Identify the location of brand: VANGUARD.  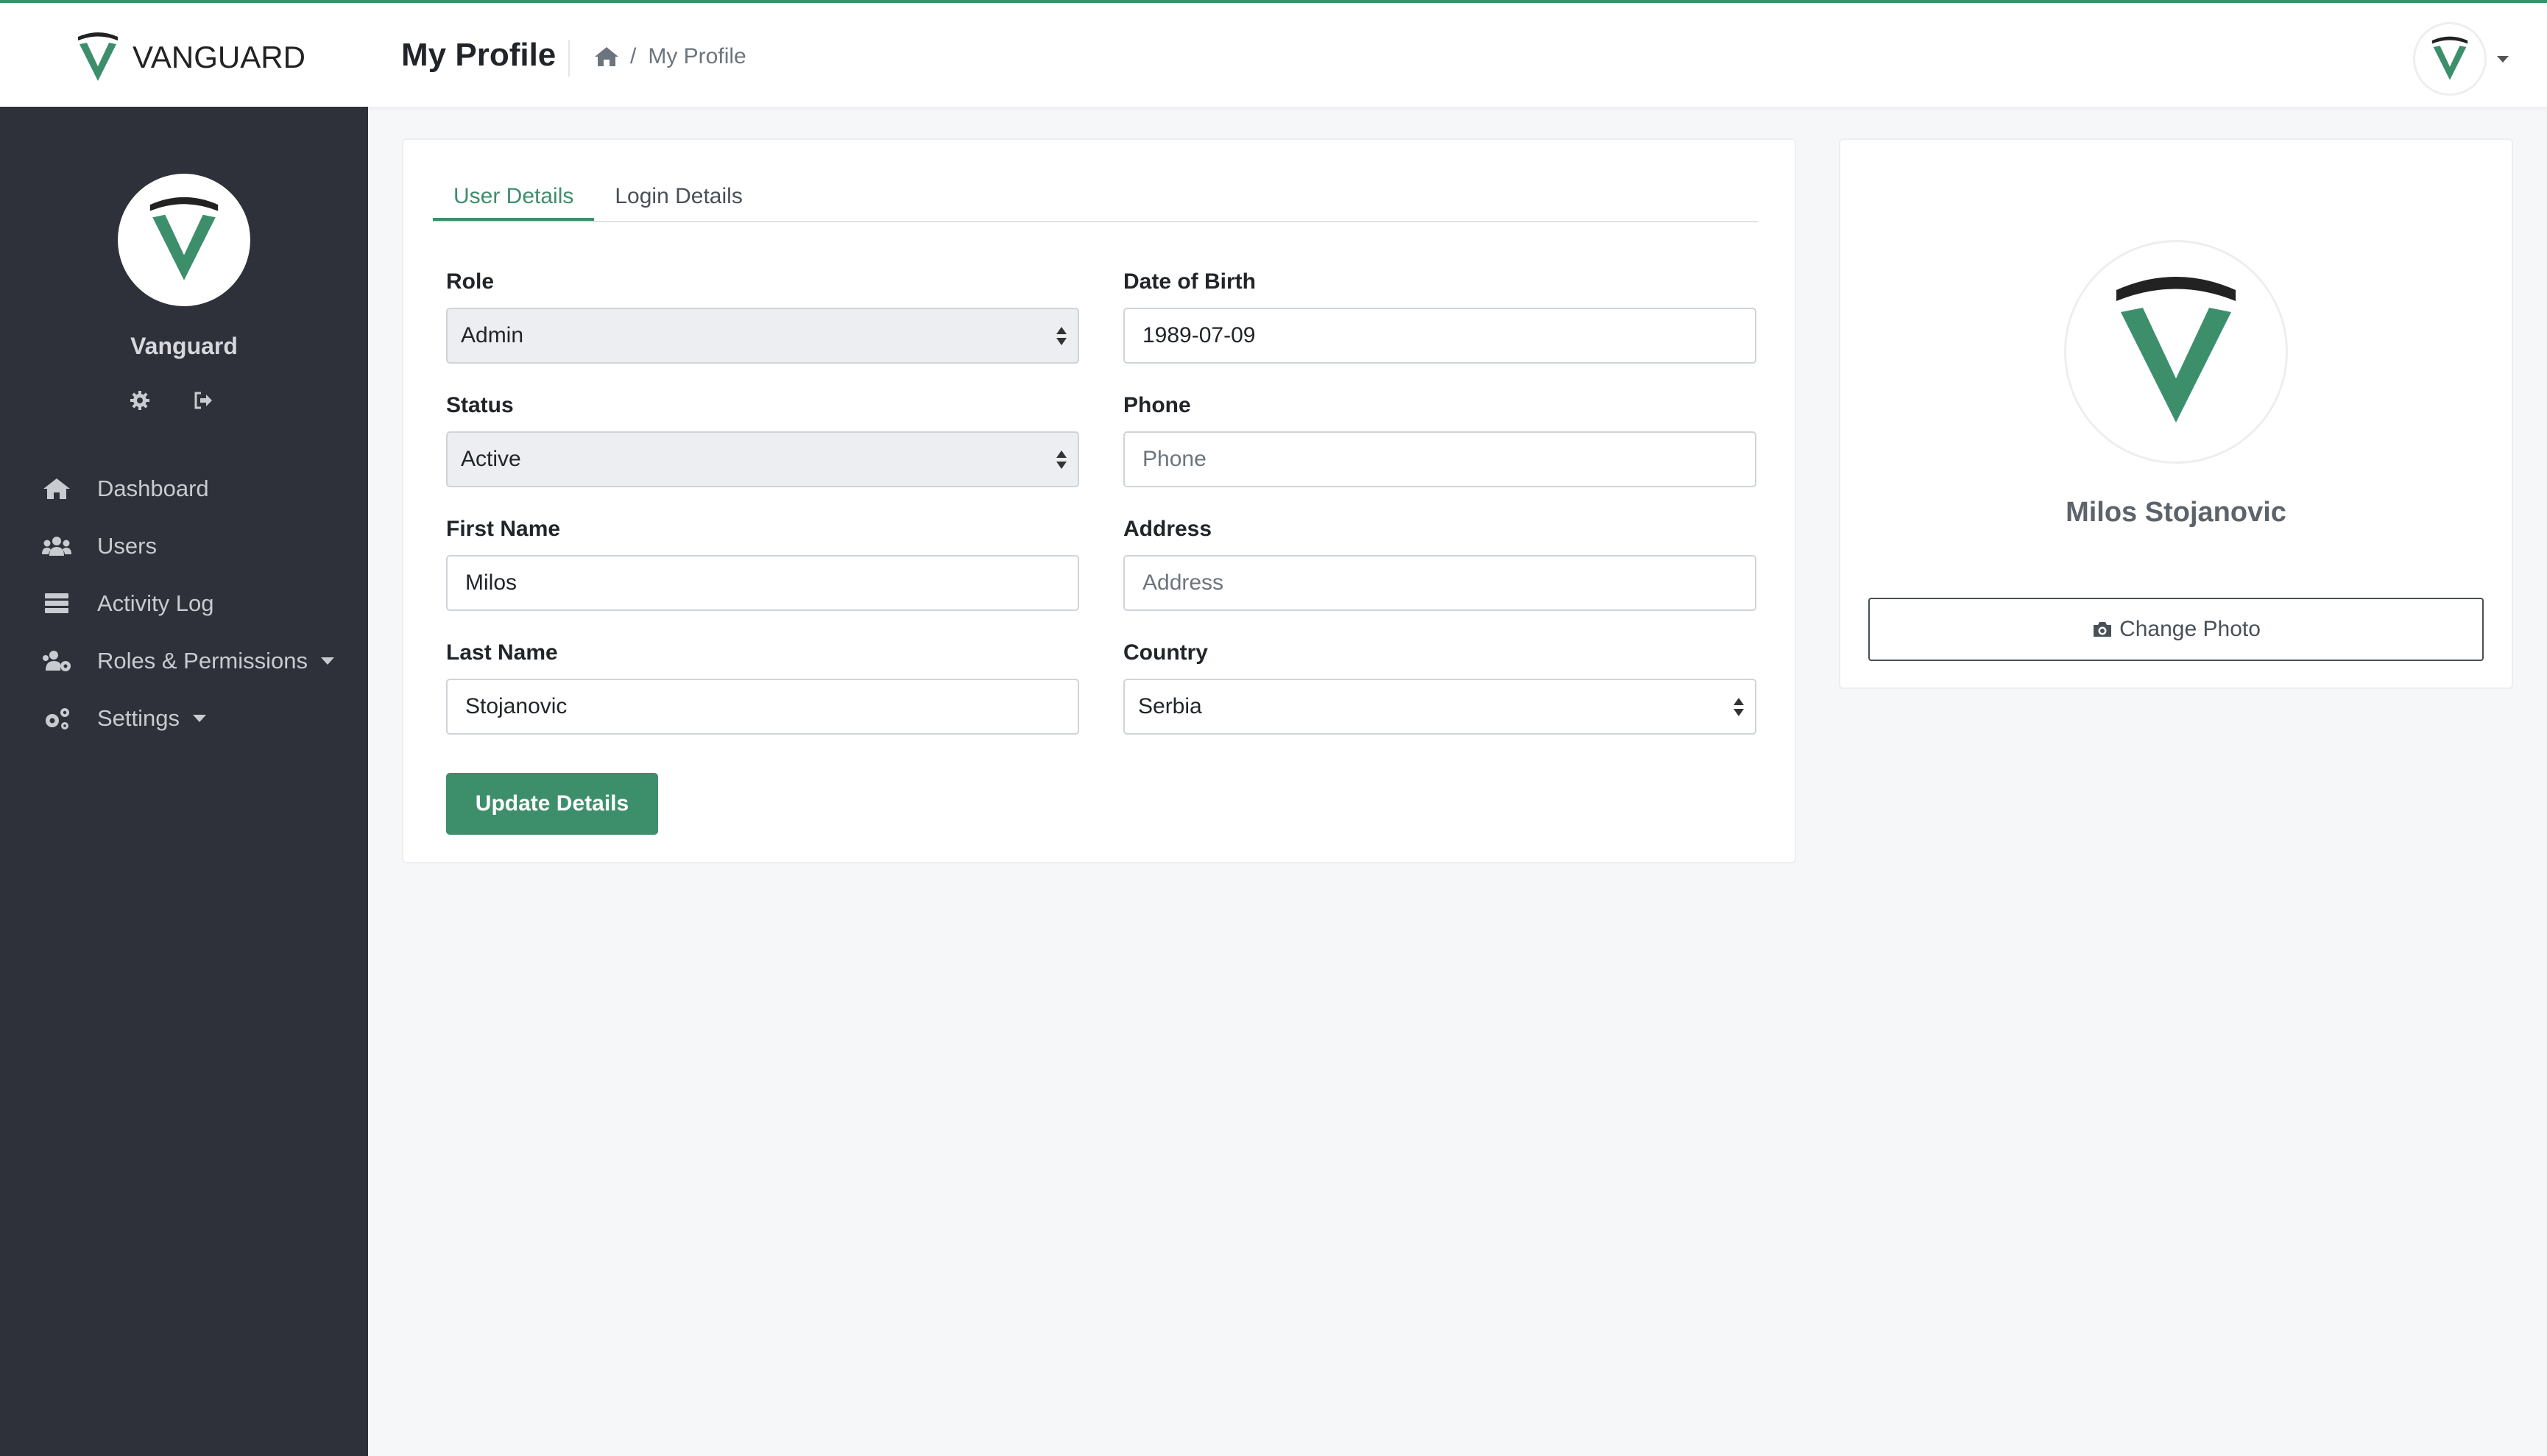
(188, 57).